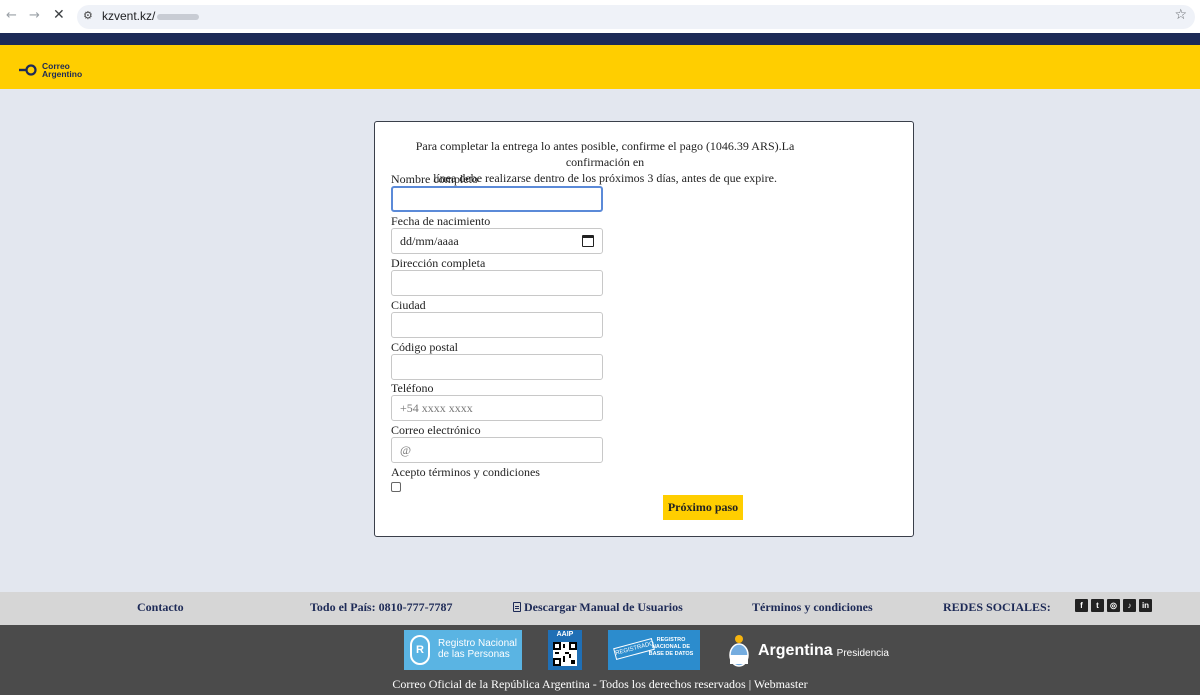  What do you see at coordinates (812, 607) in the screenshot?
I see `terms-link: Términos y condiciones` at bounding box center [812, 607].